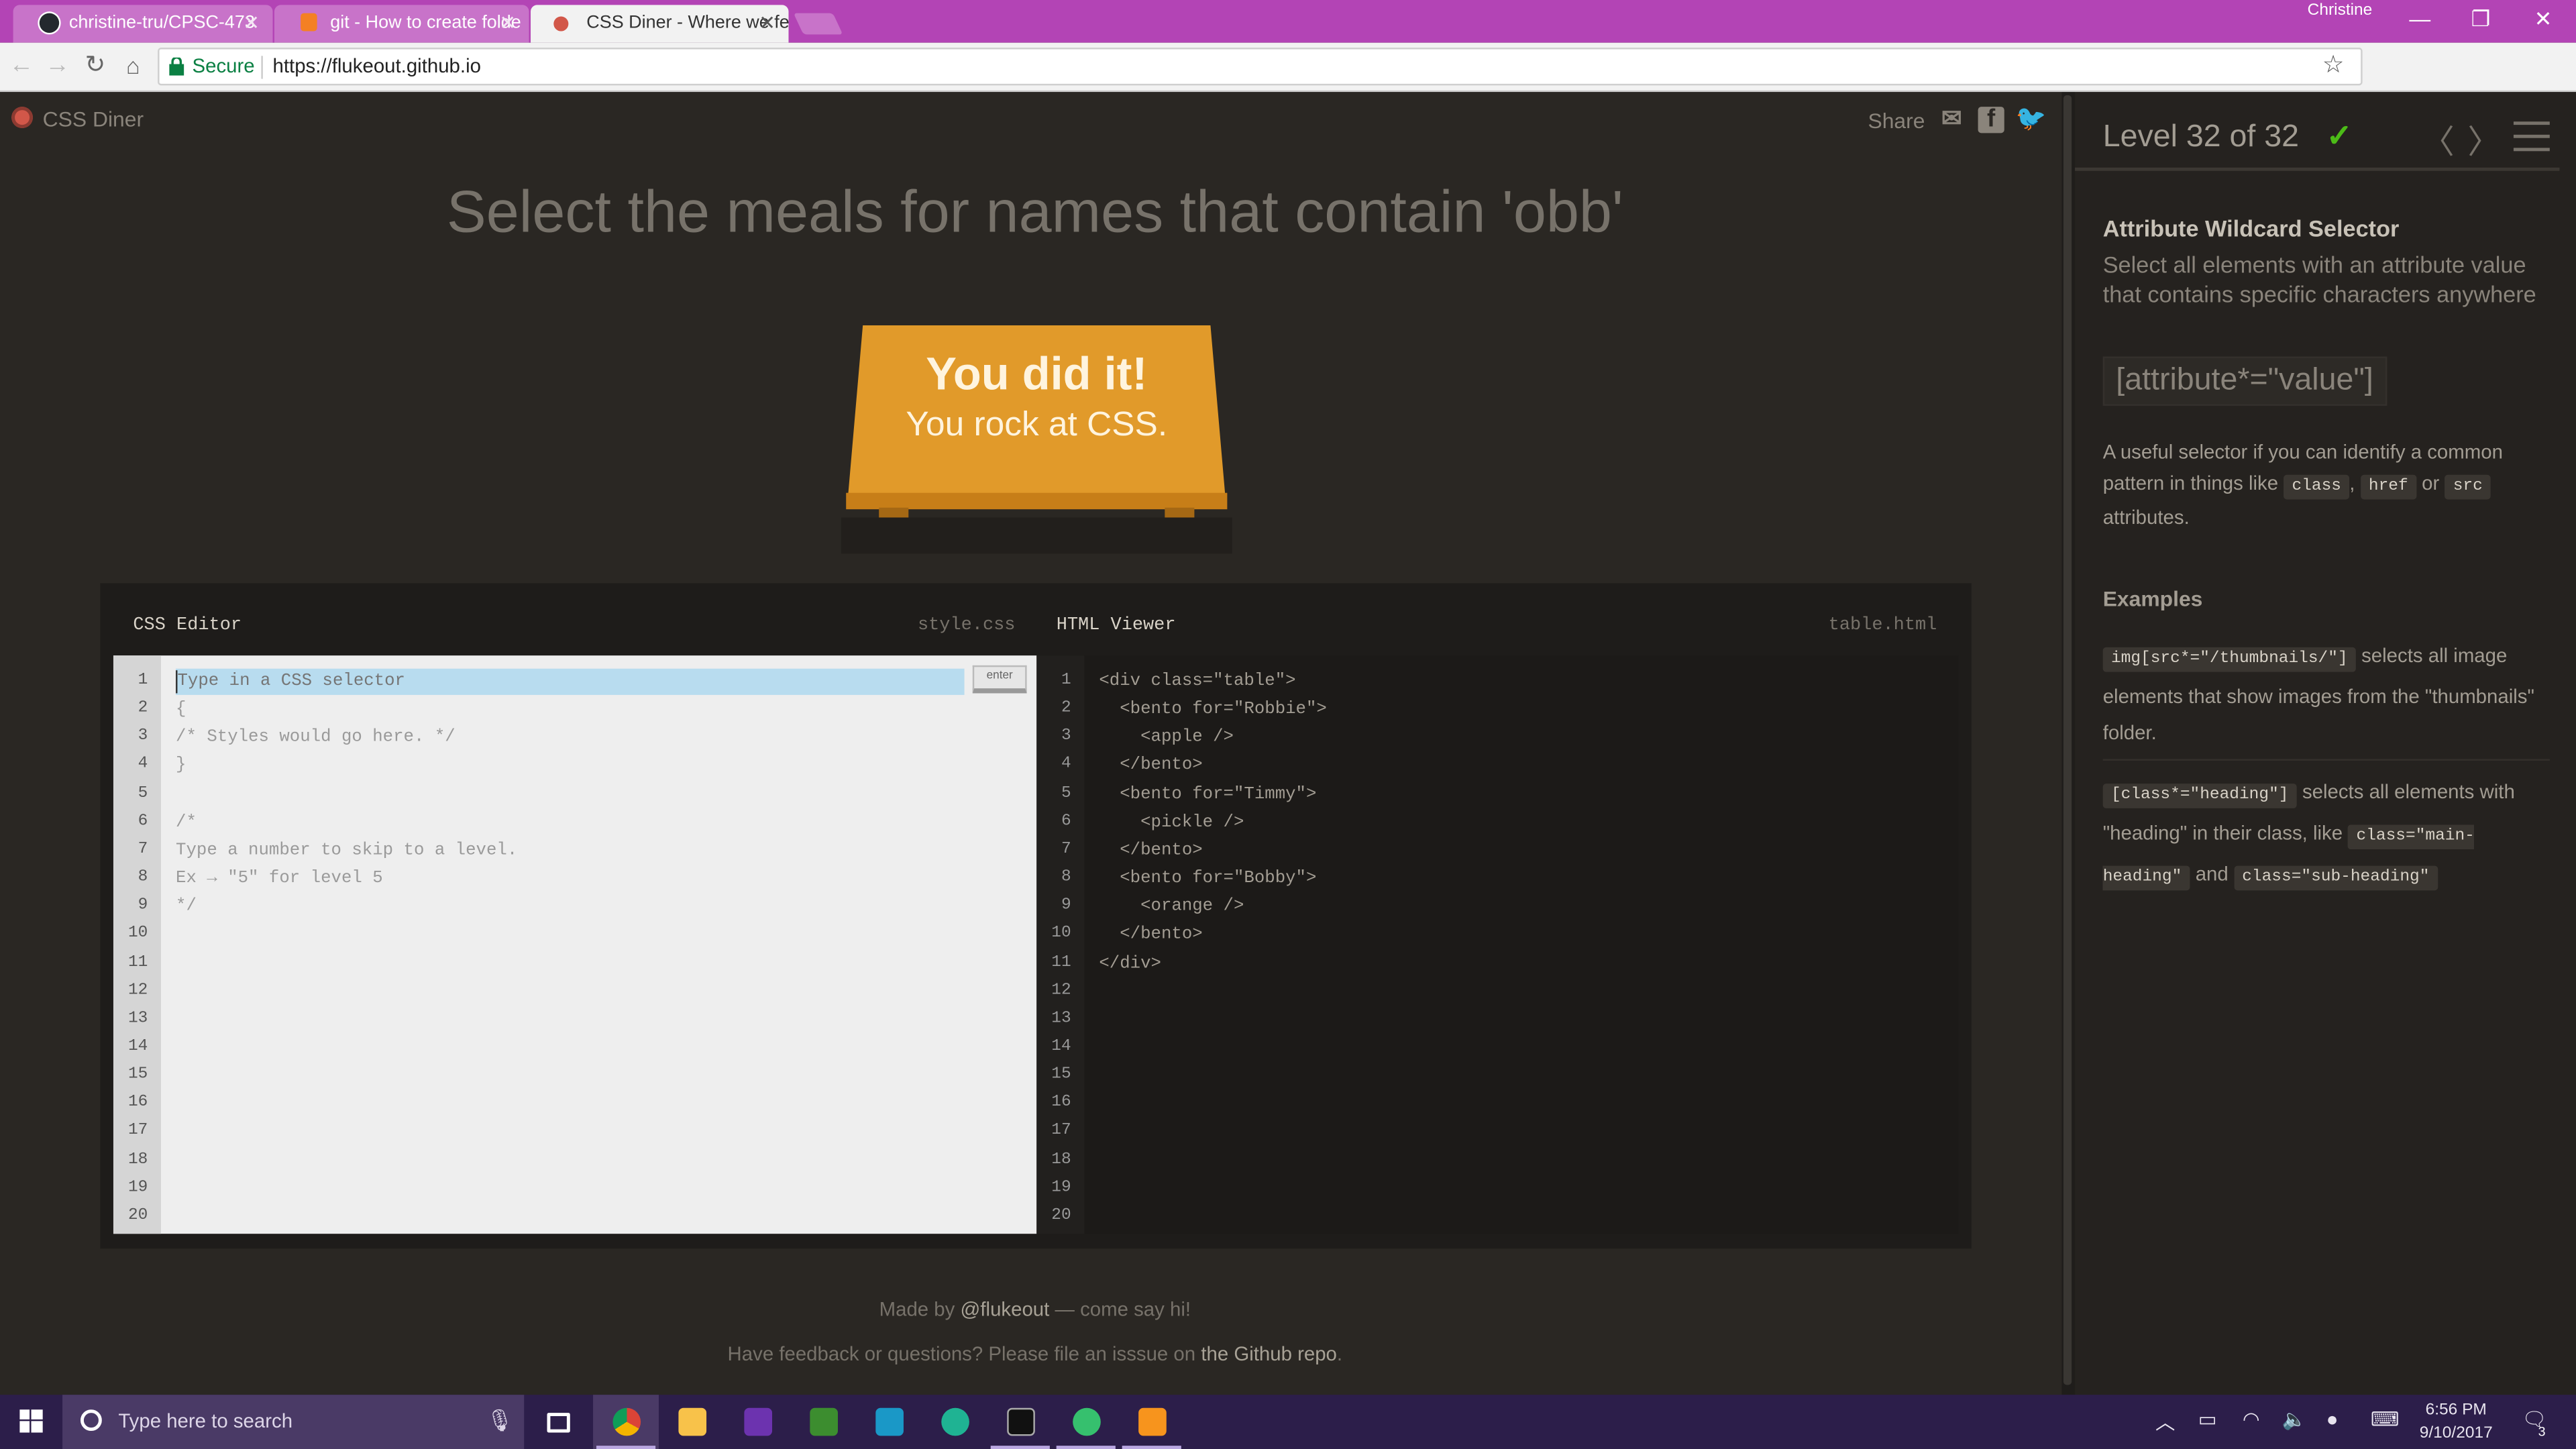 Image resolution: width=2576 pixels, height=1449 pixels. I want to click on previous-level-icon: 〈, so click(2438, 138).